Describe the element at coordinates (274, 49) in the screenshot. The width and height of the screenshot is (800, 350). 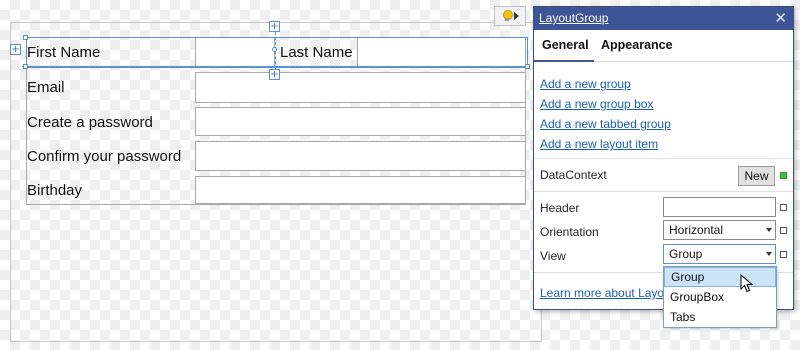
I see `resize-handle` at that location.